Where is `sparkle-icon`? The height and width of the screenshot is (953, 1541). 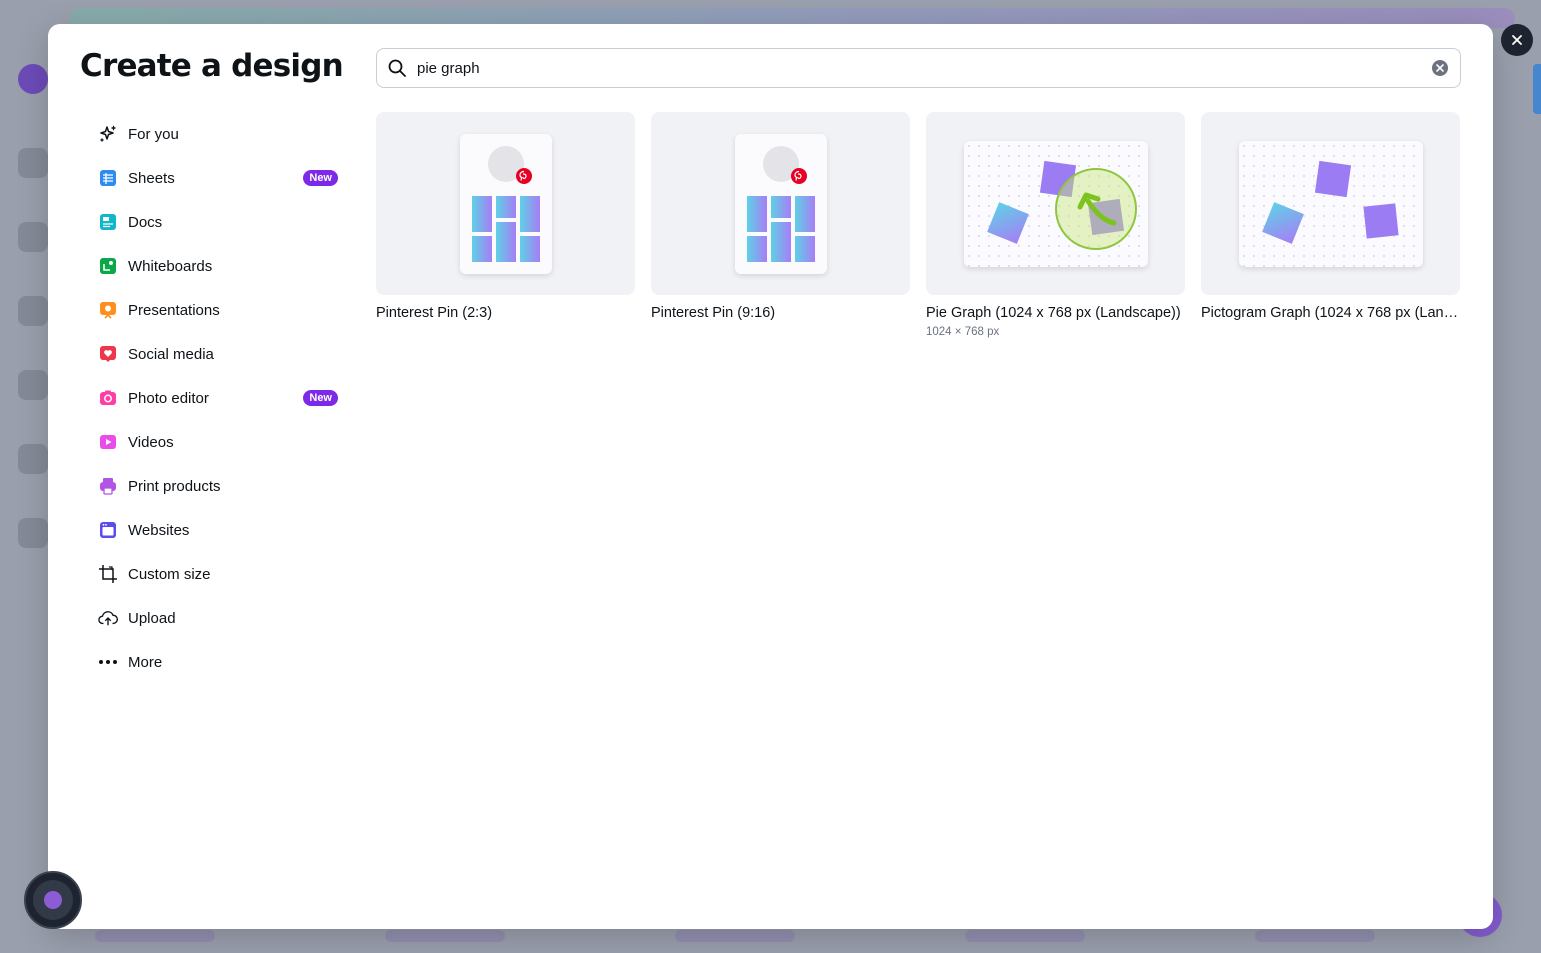
sparkle-icon is located at coordinates (108, 134).